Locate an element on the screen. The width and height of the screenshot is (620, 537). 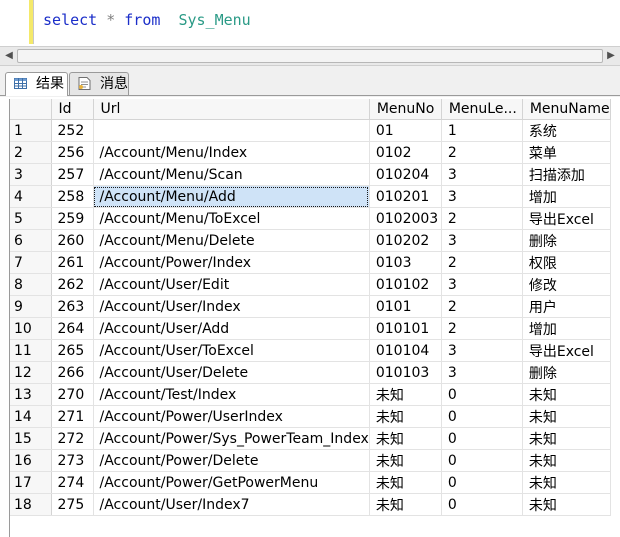
cell-id: 260 is located at coordinates (72, 240).